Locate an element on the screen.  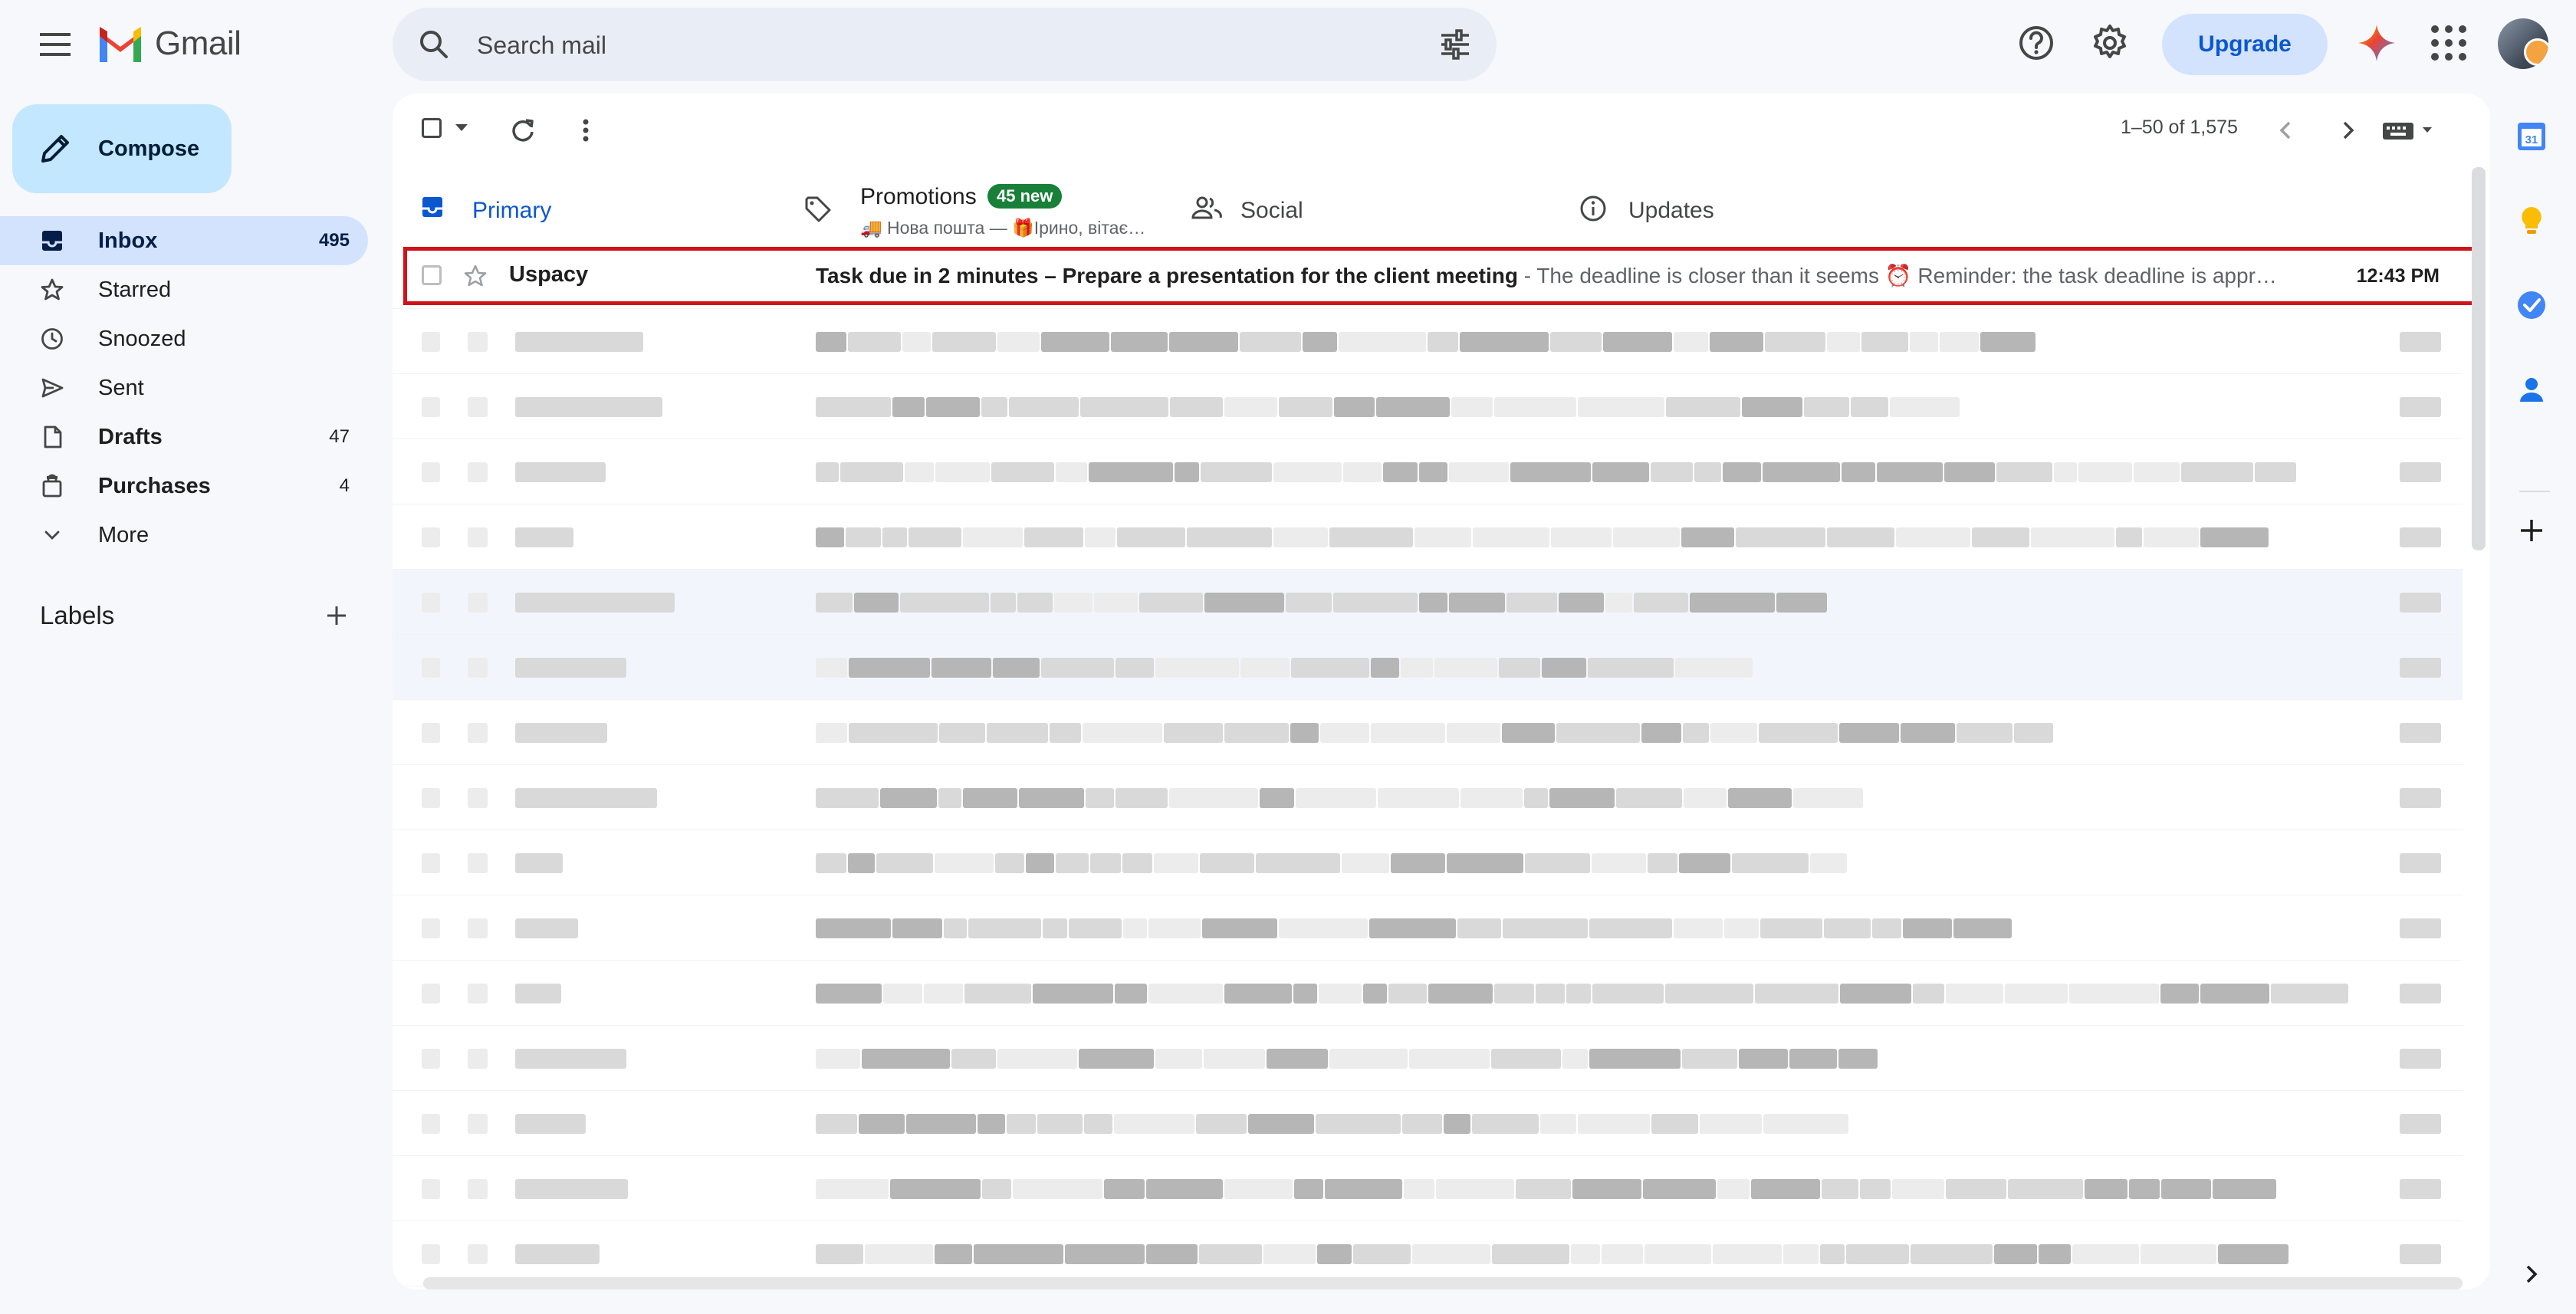
sidebar-item-snoozed: Snoozed is located at coordinates (184, 338).